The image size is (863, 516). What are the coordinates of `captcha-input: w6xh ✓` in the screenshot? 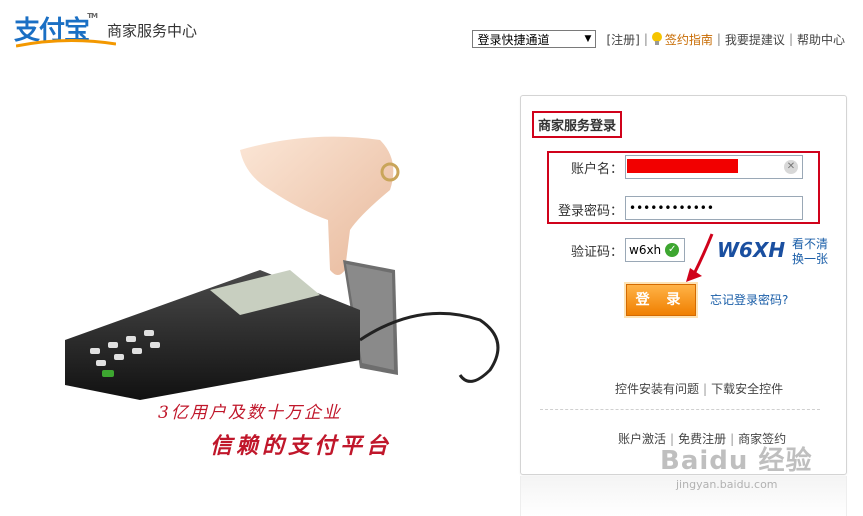 It's located at (655, 250).